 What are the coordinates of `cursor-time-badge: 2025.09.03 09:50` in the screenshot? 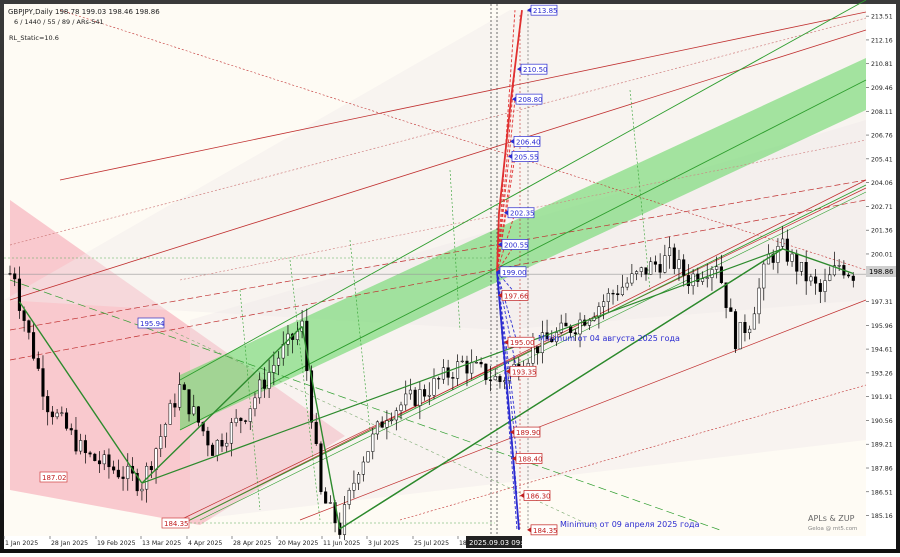 It's located at (498, 542).